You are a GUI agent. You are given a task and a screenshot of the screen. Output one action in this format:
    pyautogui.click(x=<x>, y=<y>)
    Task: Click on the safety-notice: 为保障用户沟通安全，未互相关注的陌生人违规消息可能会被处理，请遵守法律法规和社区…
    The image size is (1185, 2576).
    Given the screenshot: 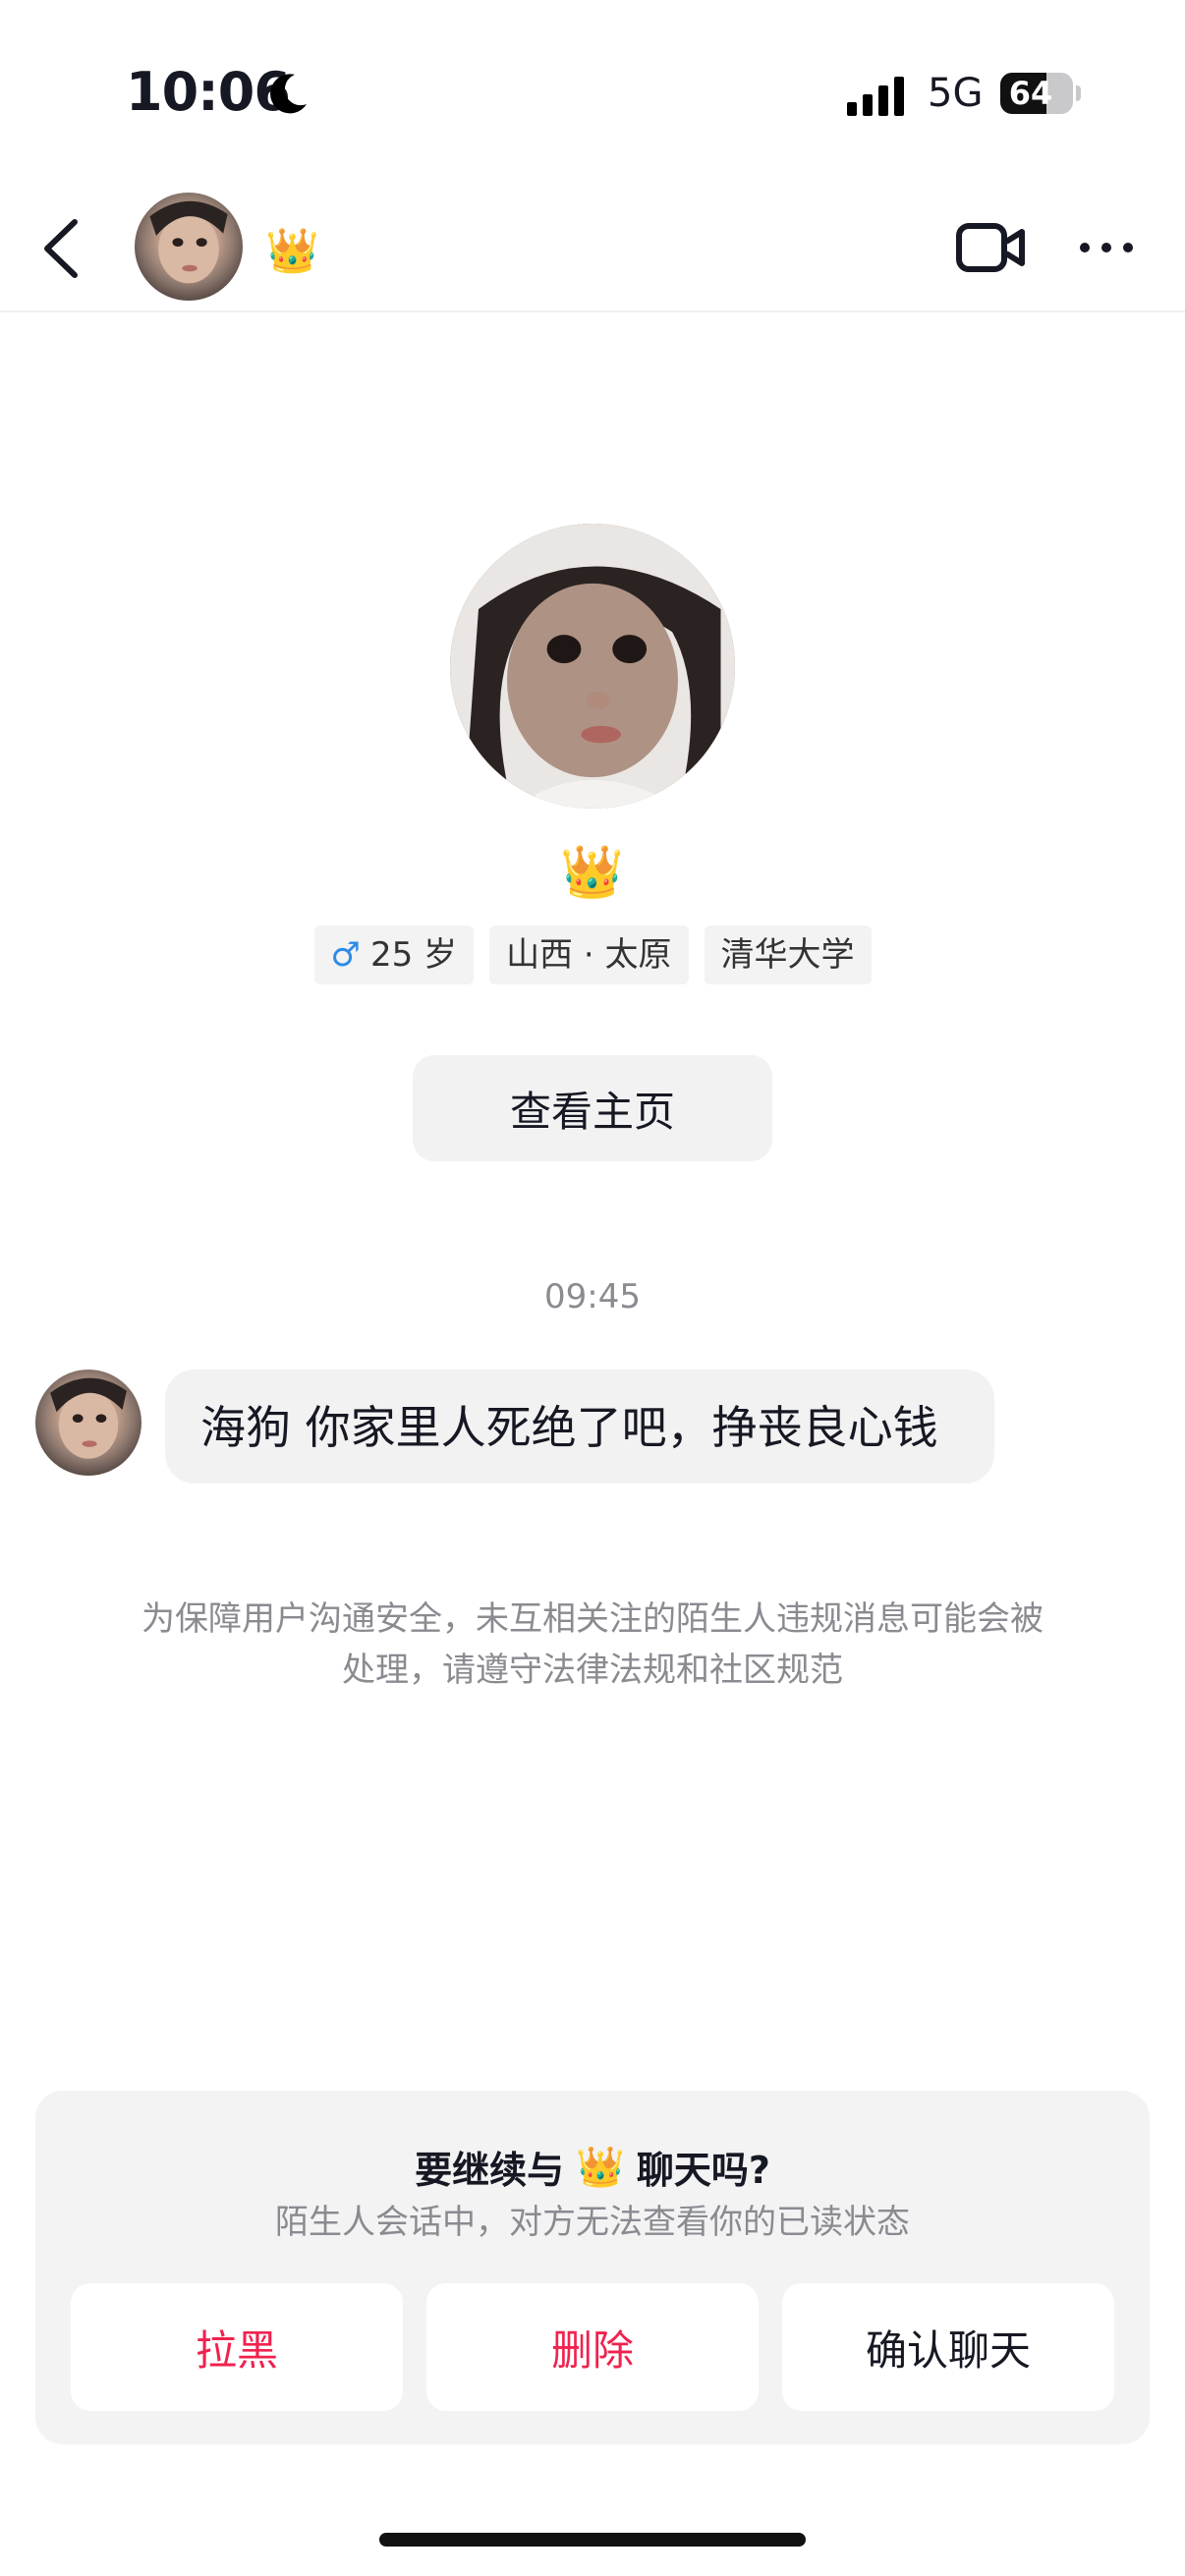 What is the action you would take?
    pyautogui.click(x=592, y=1644)
    